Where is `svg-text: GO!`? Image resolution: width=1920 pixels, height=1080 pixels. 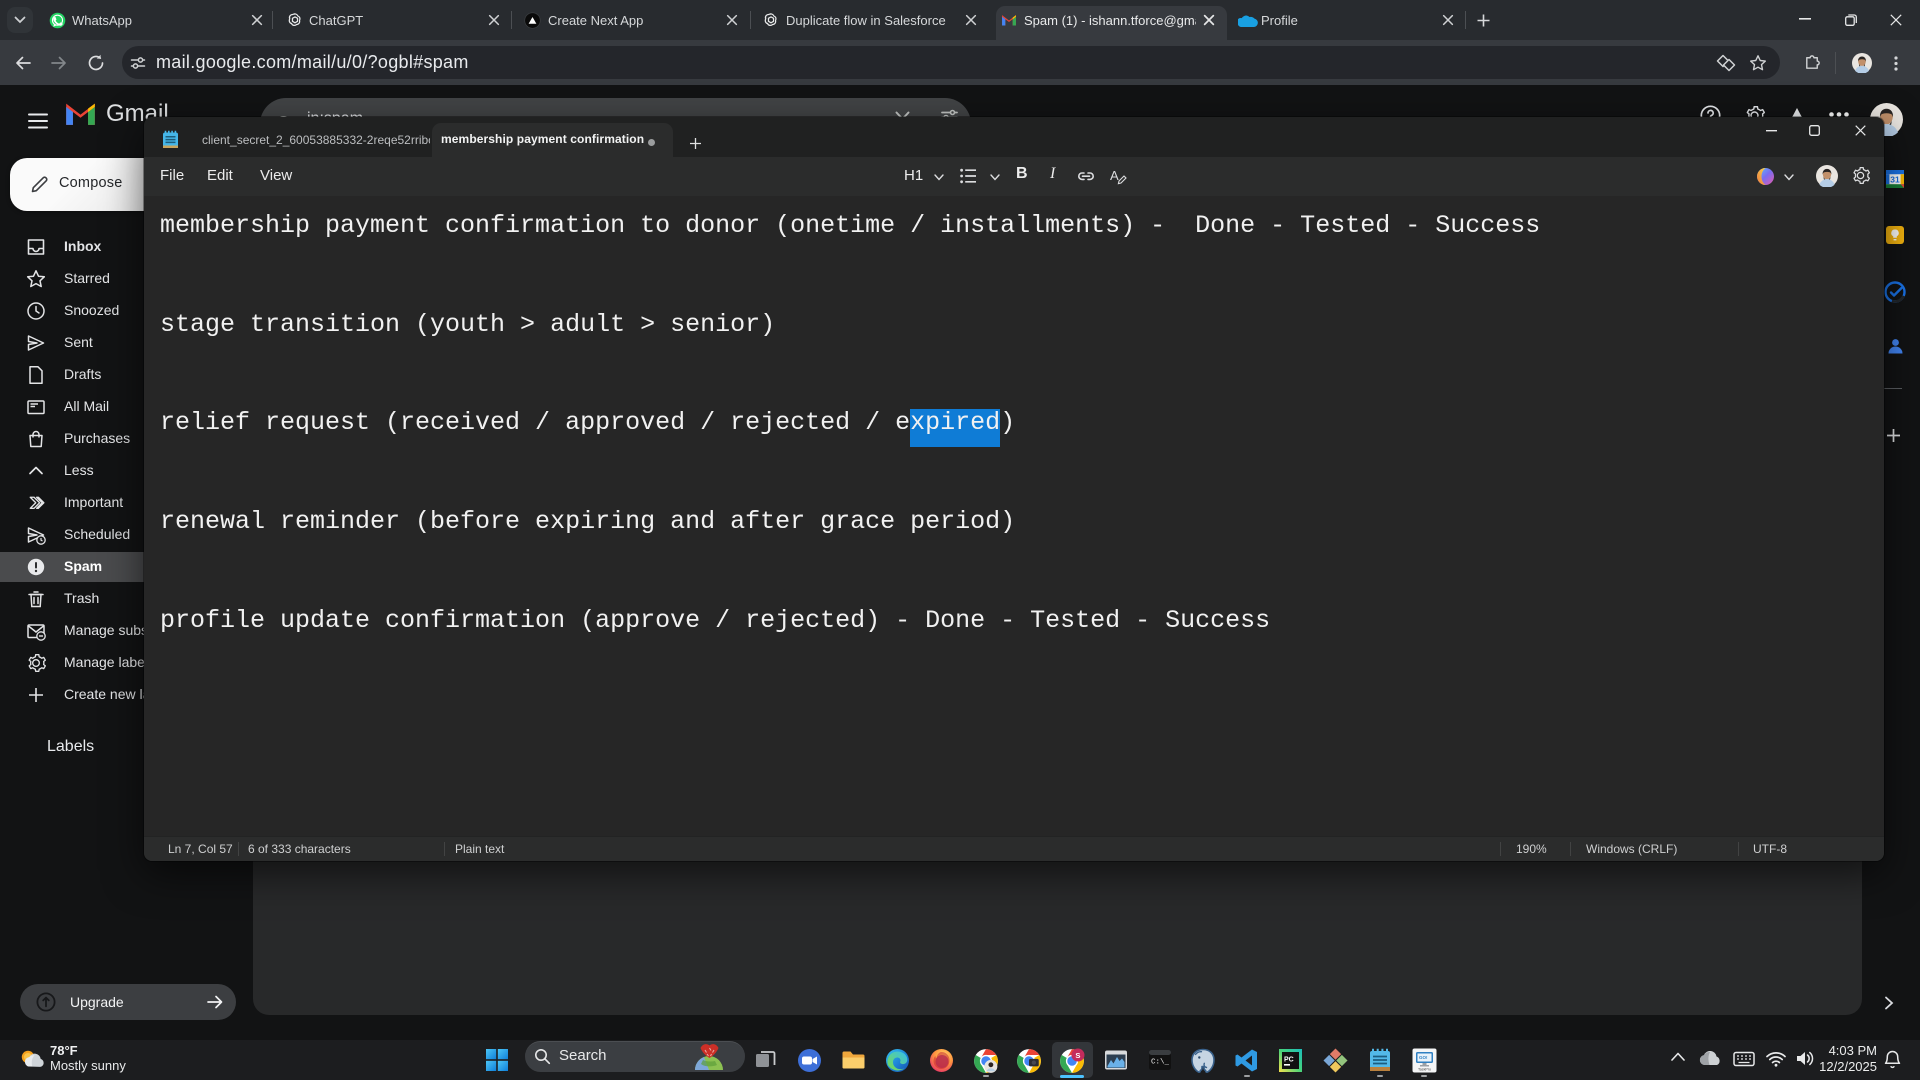 svg-text: GO! is located at coordinates (1423, 1057).